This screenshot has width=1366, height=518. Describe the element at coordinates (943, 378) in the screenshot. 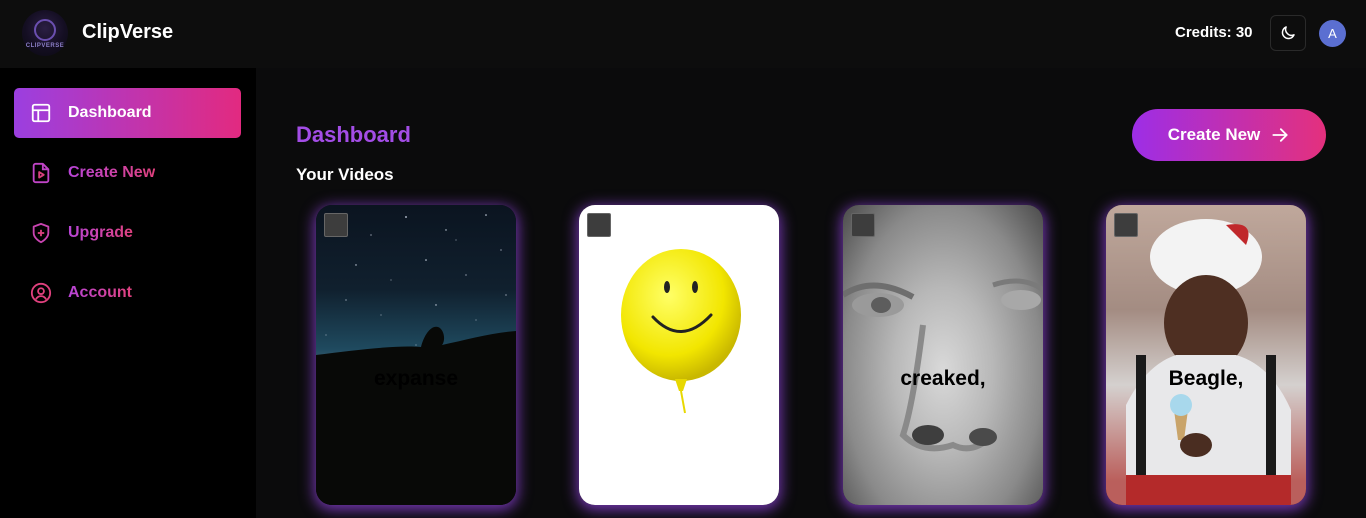

I see `video-caption: creaked,` at that location.